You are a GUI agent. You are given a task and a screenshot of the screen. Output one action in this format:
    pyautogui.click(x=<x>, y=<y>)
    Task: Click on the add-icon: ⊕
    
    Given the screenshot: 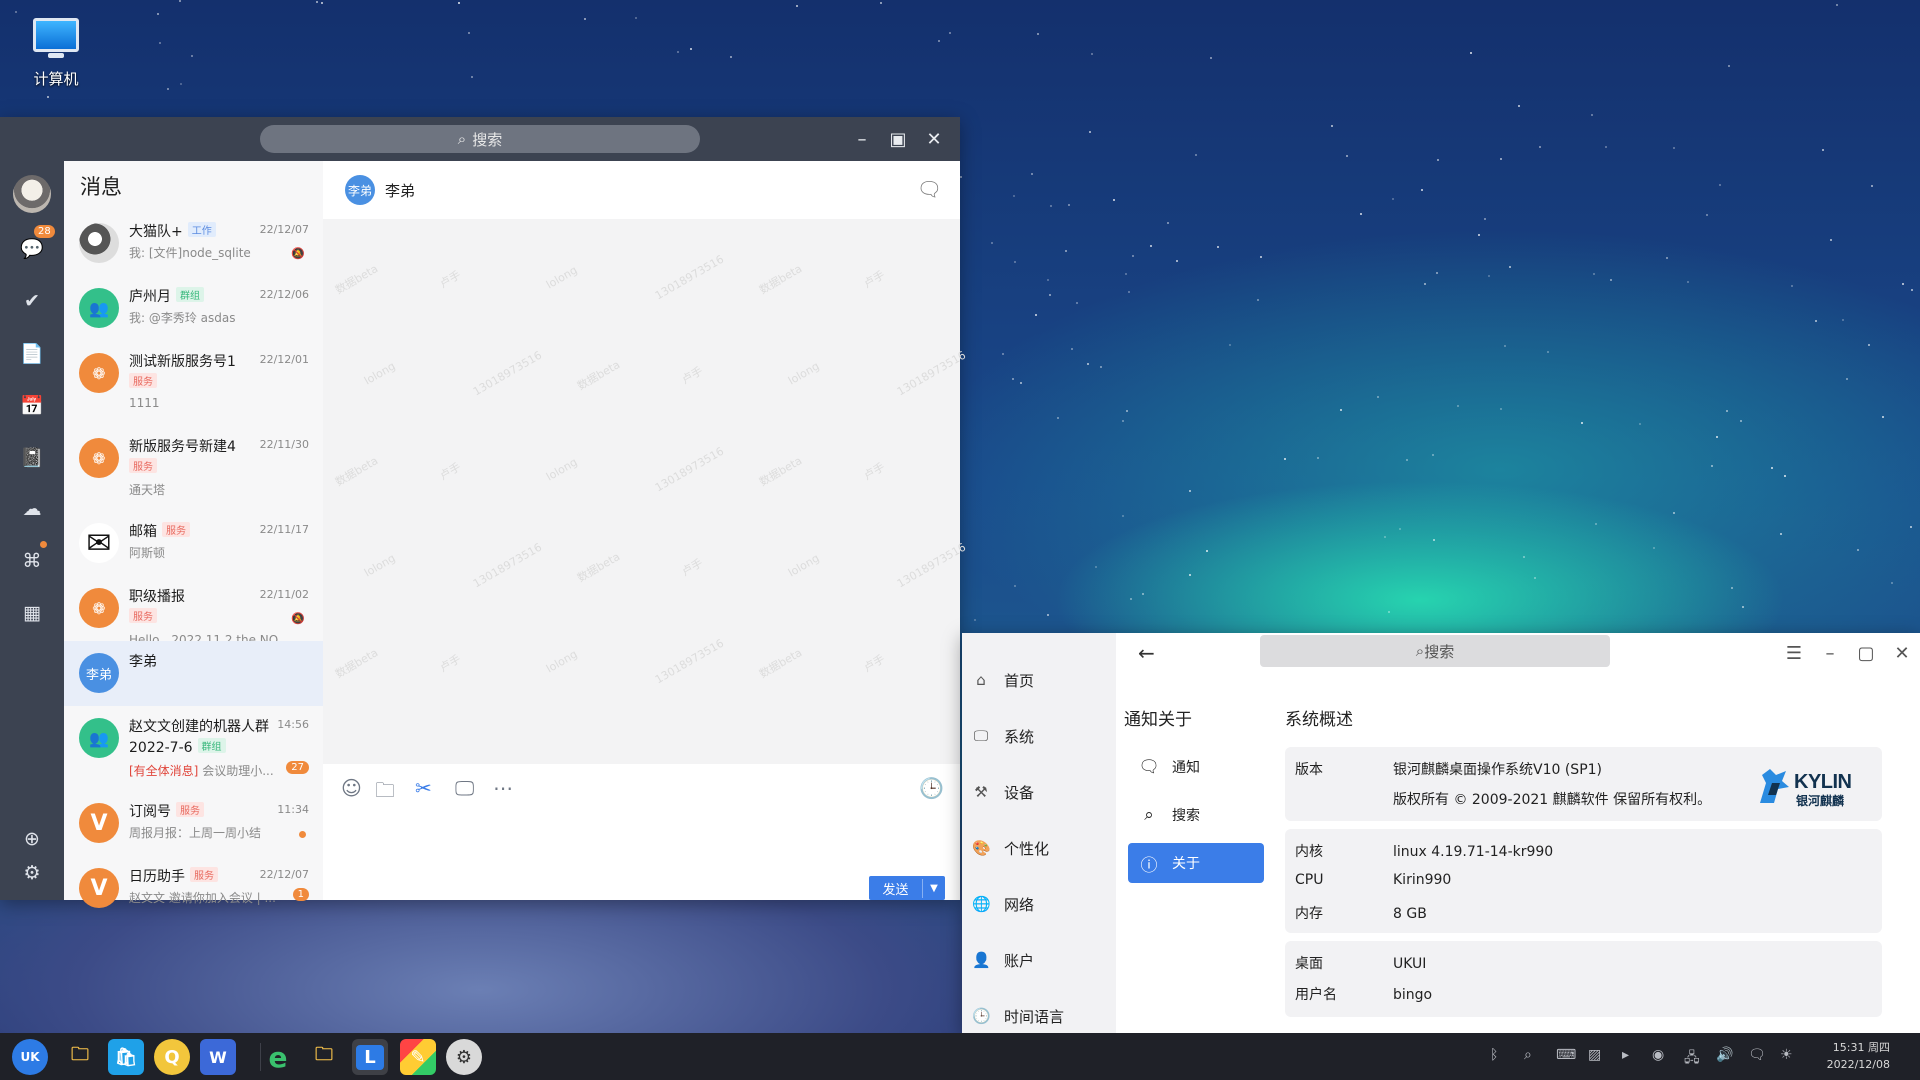 What is the action you would take?
    pyautogui.click(x=32, y=839)
    